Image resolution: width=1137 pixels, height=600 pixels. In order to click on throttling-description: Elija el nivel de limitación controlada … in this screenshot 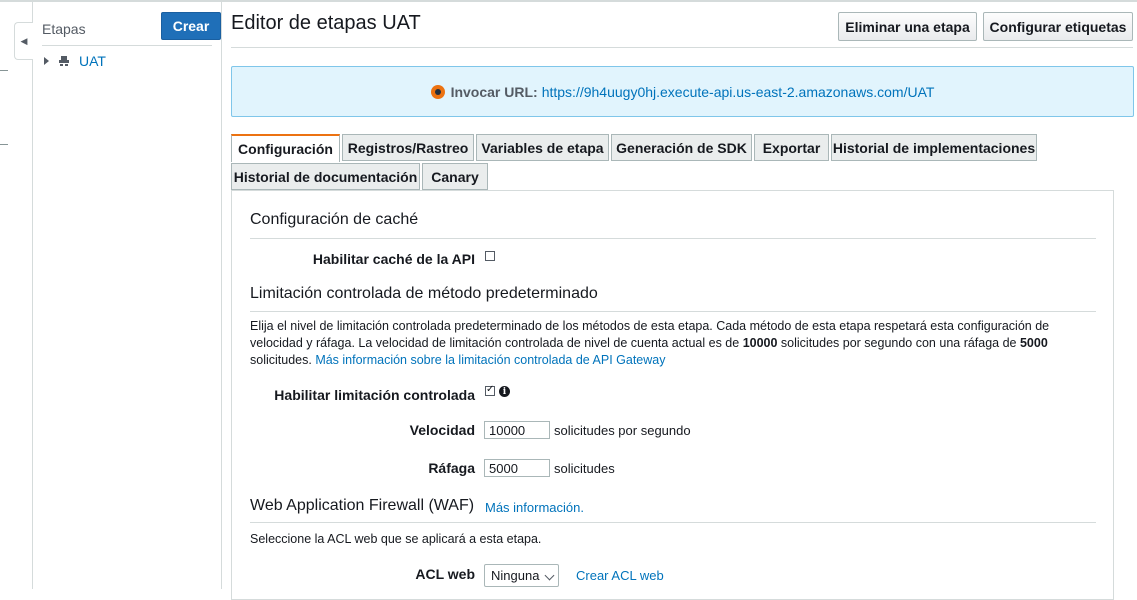, I will do `click(673, 343)`.